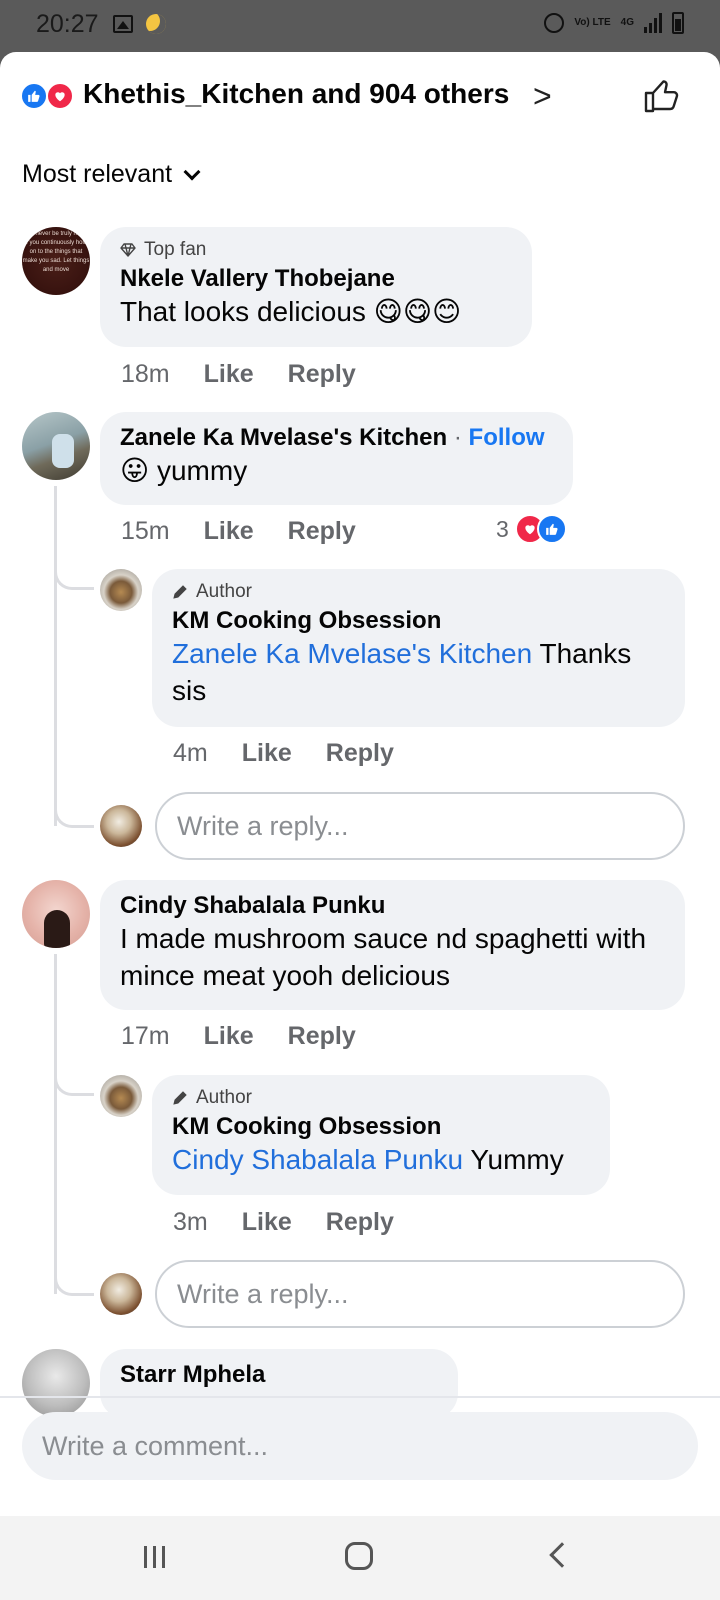  I want to click on comment-bubble: Starr Mphela, so click(279, 1384).